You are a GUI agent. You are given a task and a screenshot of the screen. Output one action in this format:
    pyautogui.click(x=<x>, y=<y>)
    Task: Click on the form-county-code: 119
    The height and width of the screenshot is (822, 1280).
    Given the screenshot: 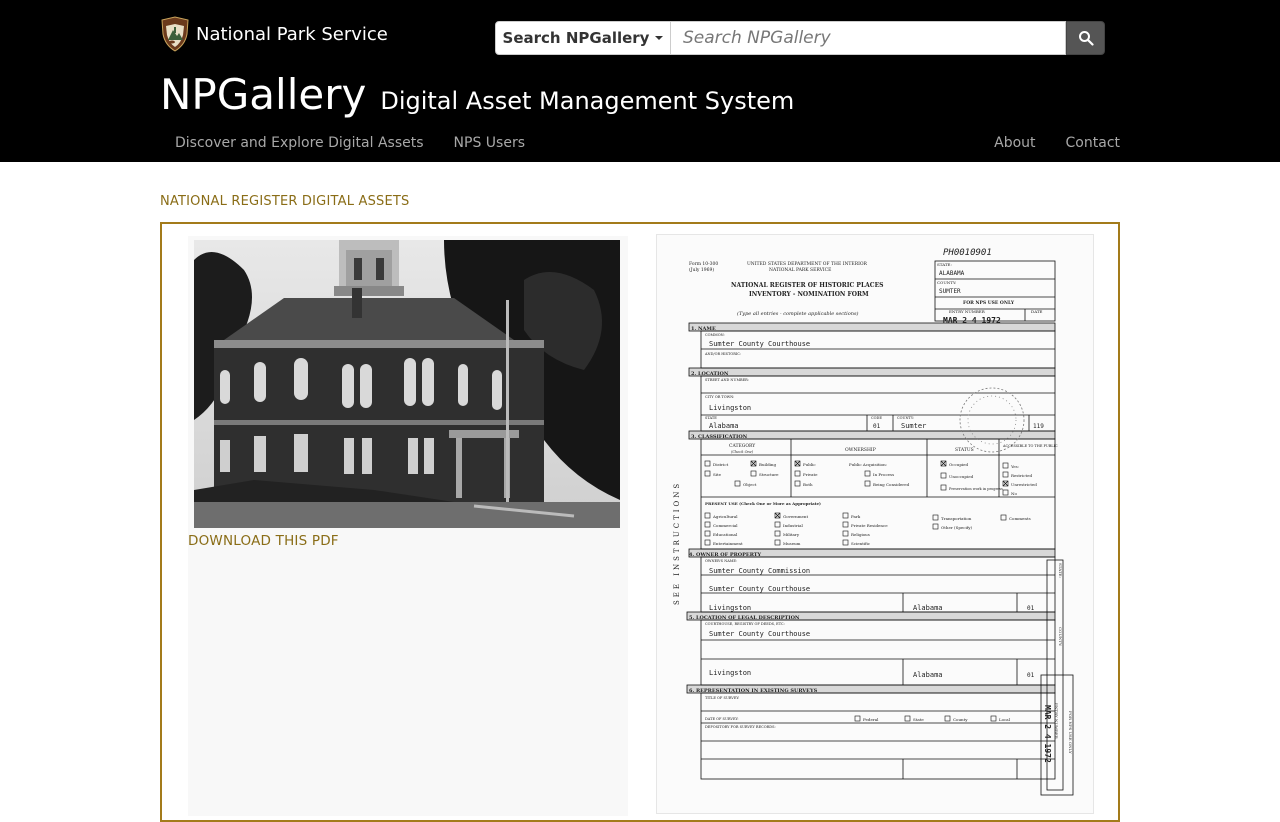 What is the action you would take?
    pyautogui.click(x=1038, y=426)
    